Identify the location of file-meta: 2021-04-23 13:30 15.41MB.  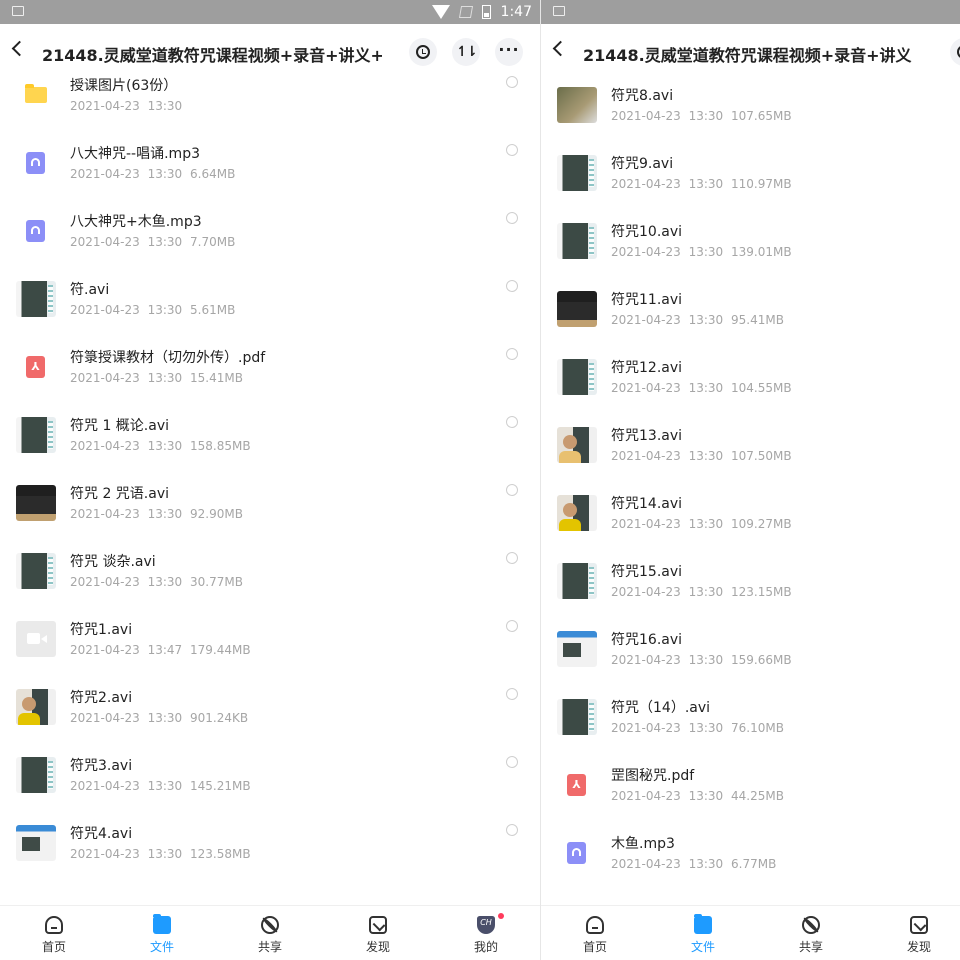
(156, 378).